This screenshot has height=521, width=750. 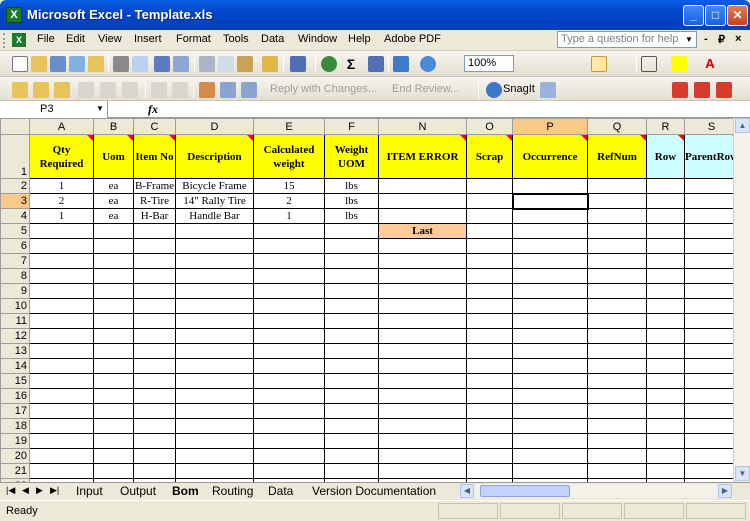 What do you see at coordinates (207, 64) in the screenshot?
I see `cut-icon` at bounding box center [207, 64].